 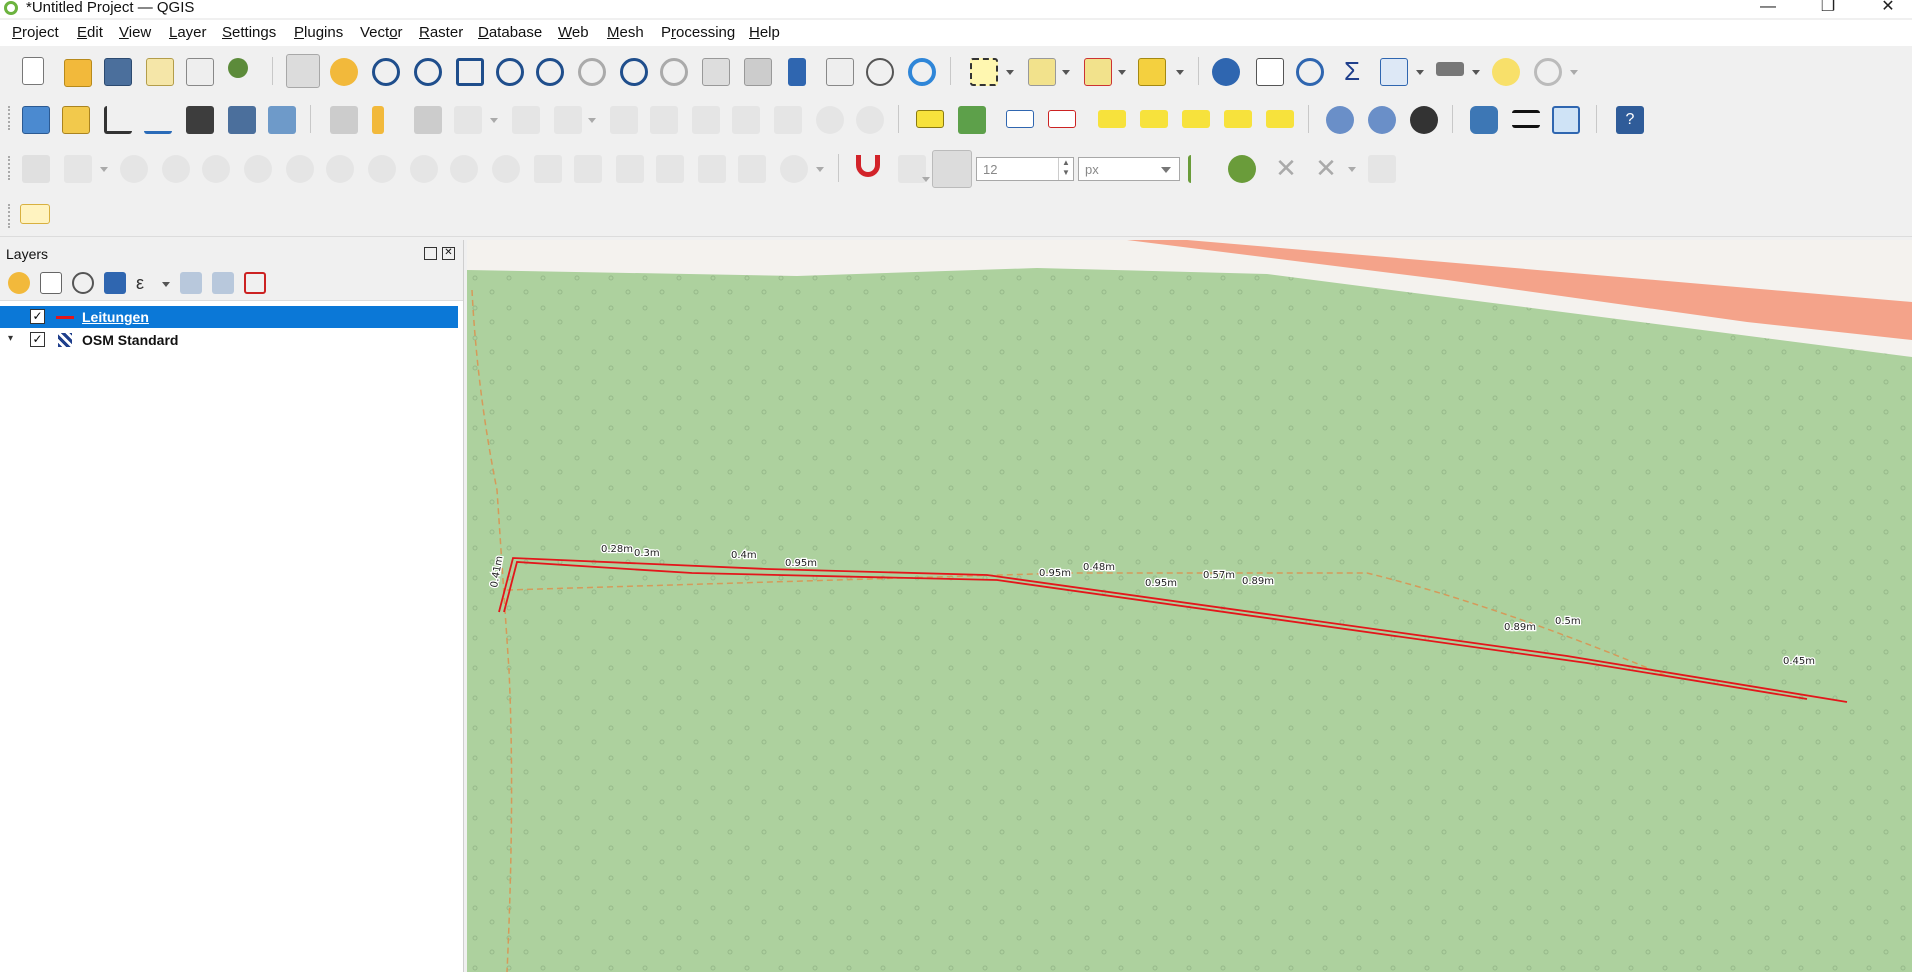 I want to click on data-source-manager-icon, so click(x=36, y=120).